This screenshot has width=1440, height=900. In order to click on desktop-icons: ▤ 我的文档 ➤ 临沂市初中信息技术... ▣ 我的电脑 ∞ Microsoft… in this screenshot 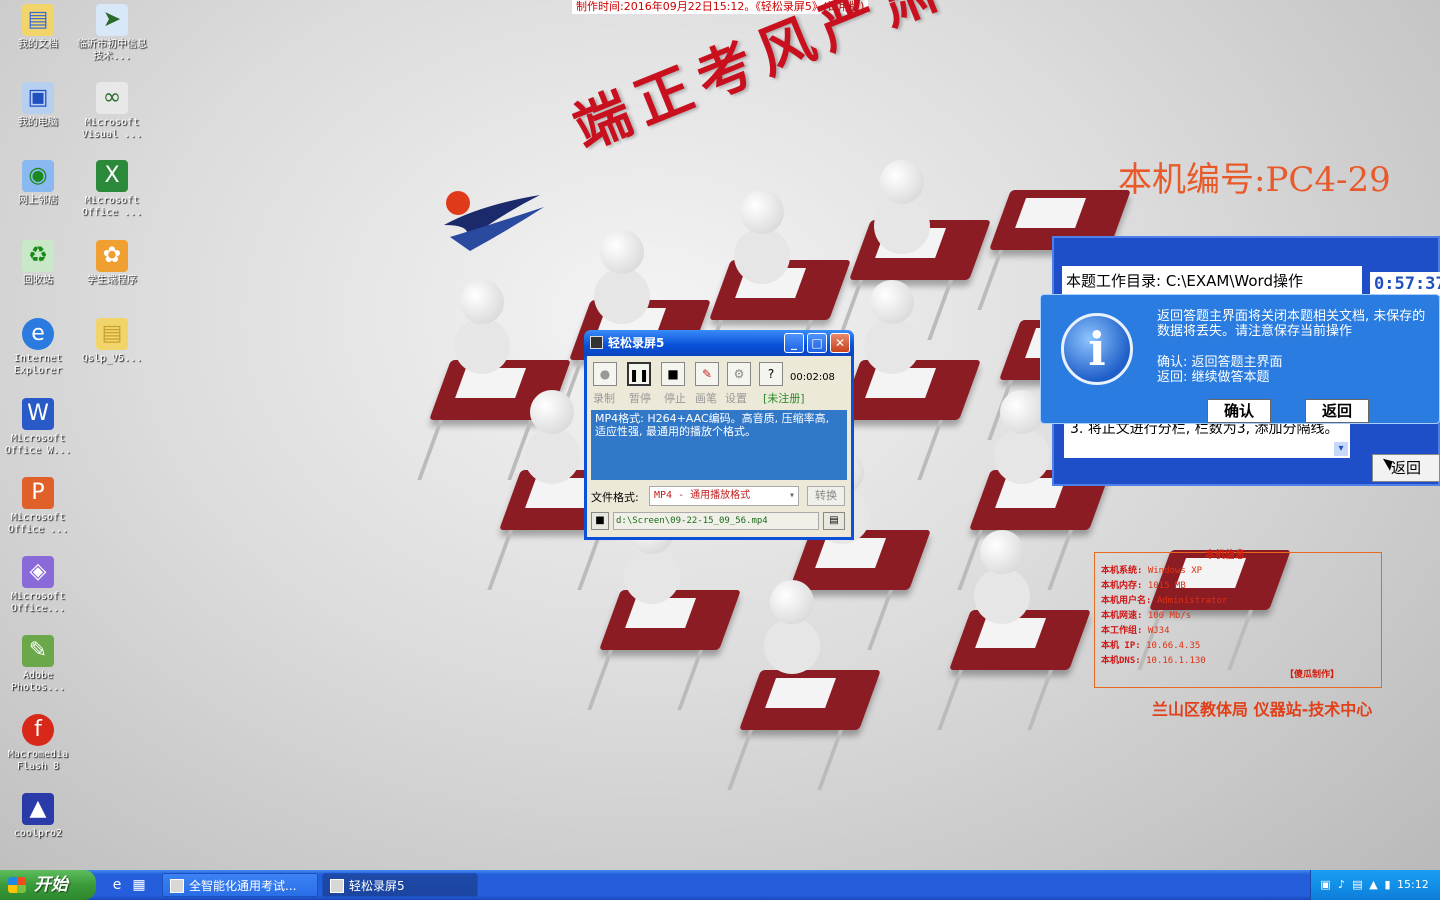, I will do `click(80, 430)`.